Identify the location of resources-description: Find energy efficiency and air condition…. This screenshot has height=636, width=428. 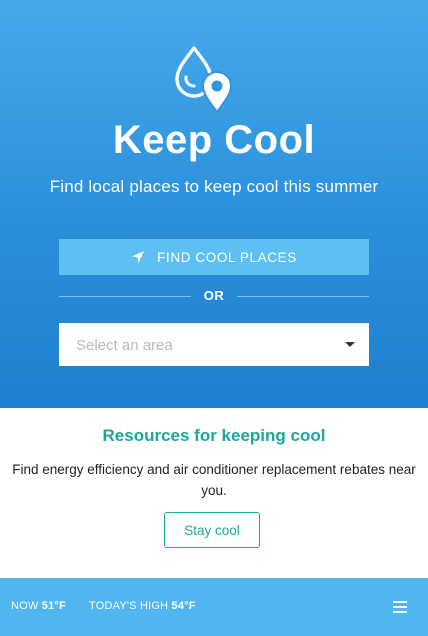
(214, 480).